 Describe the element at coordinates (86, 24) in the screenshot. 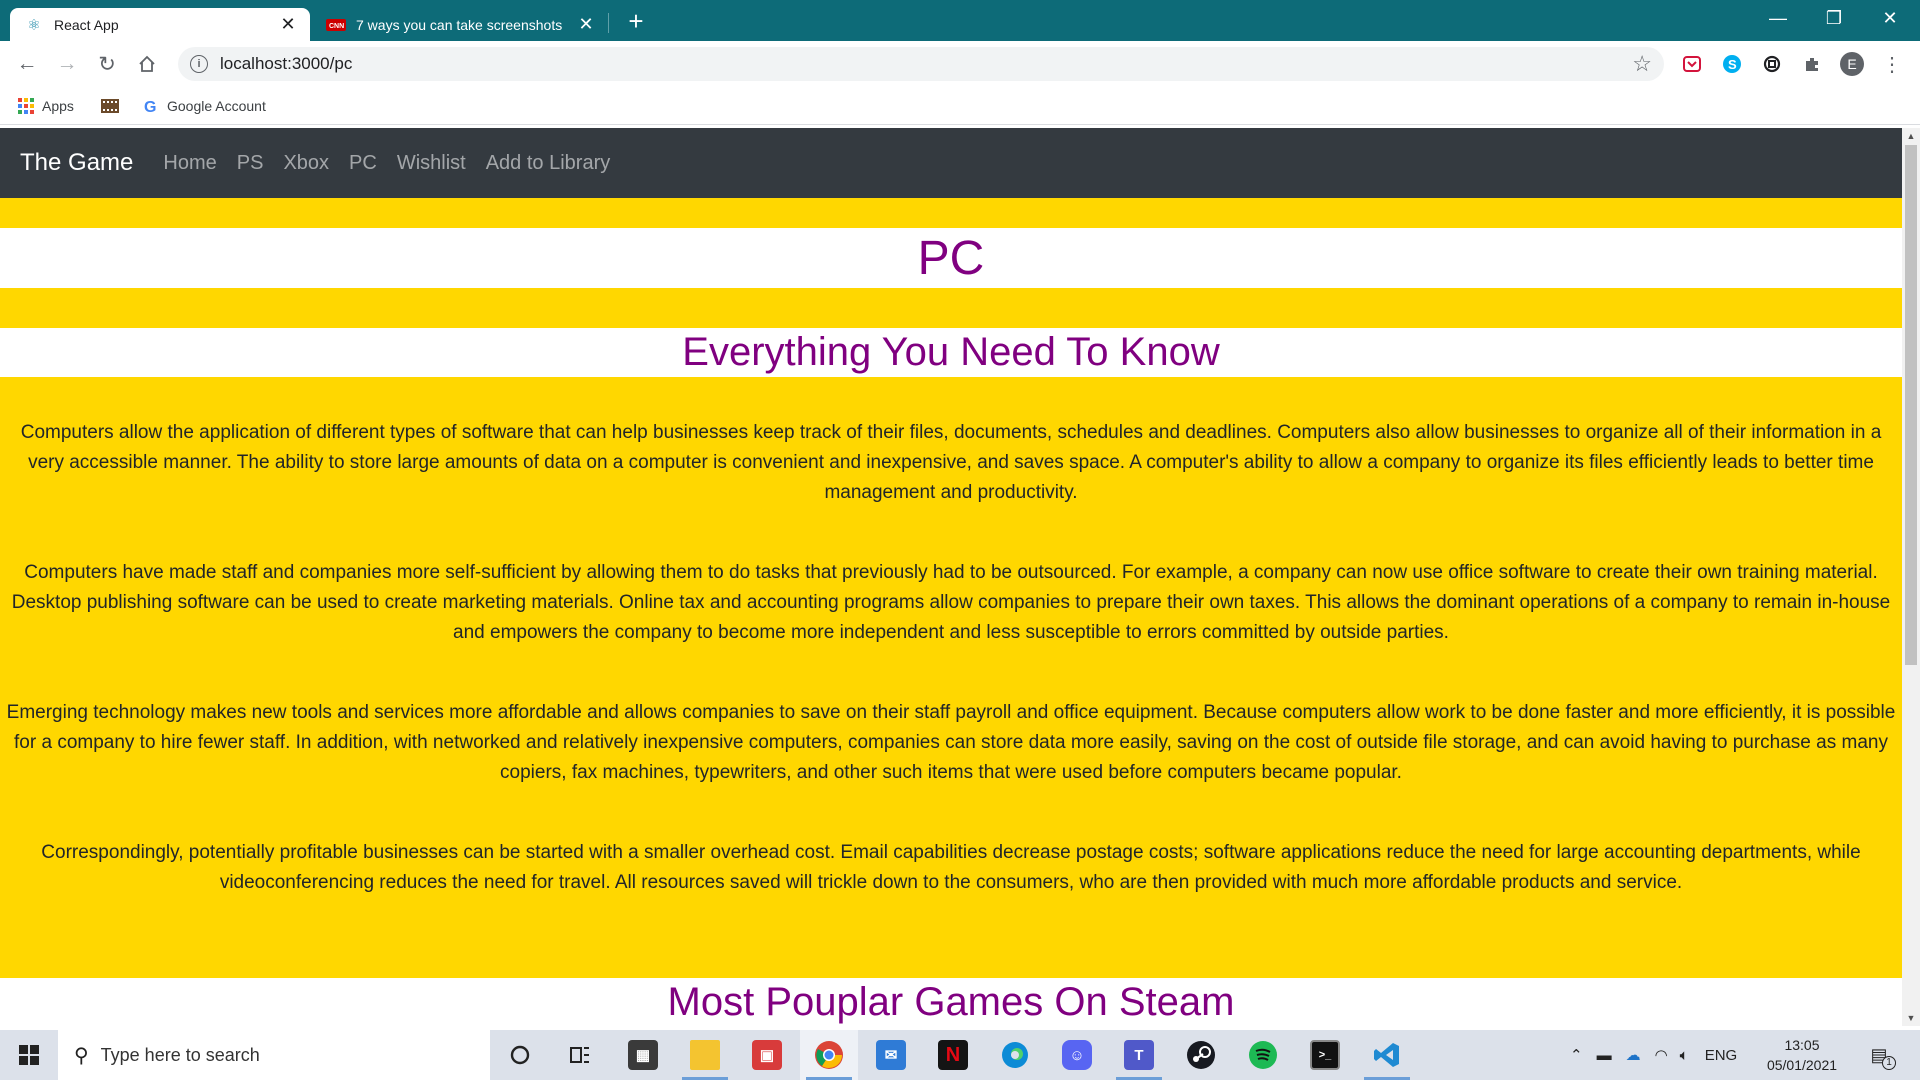

I see `tab-label: React App` at that location.